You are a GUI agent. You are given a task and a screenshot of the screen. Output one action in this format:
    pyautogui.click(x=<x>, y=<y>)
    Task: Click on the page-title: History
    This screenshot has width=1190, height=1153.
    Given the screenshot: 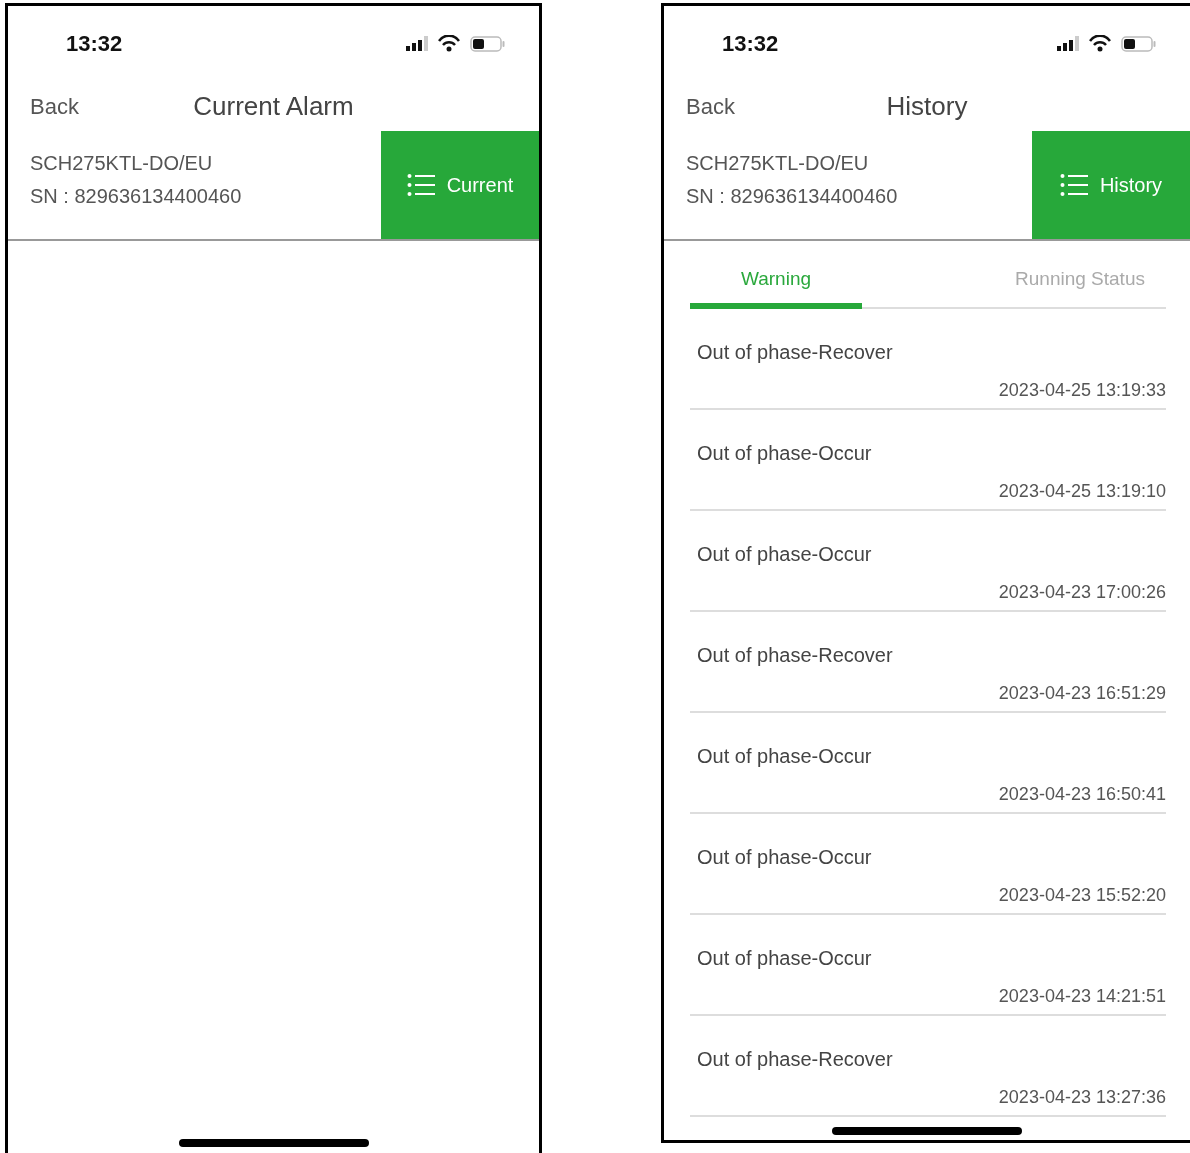 What is the action you would take?
    pyautogui.click(x=927, y=106)
    